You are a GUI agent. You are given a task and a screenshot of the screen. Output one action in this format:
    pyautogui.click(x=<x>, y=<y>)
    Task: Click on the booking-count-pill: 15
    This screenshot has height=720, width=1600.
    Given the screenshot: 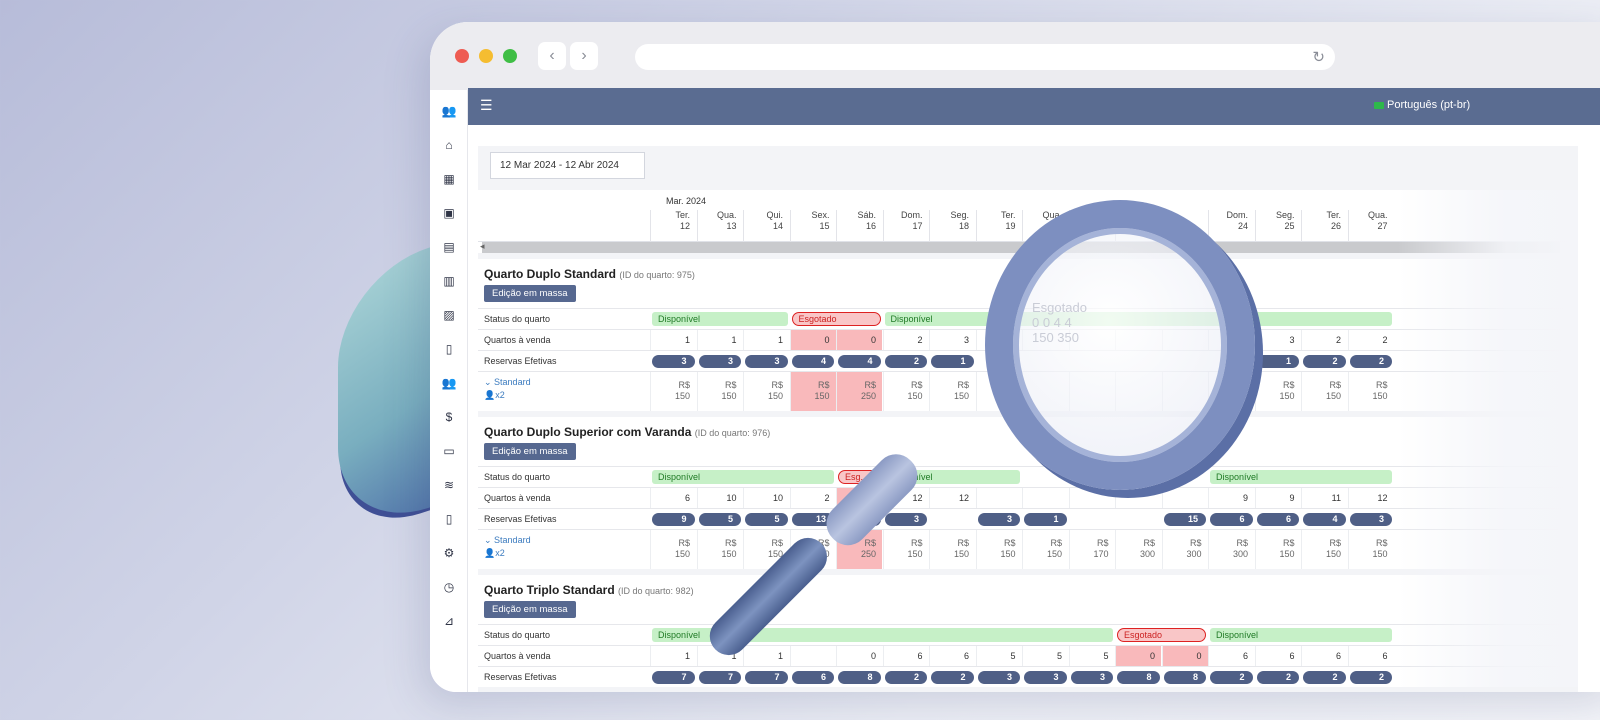 What is the action you would take?
    pyautogui.click(x=1184, y=519)
    